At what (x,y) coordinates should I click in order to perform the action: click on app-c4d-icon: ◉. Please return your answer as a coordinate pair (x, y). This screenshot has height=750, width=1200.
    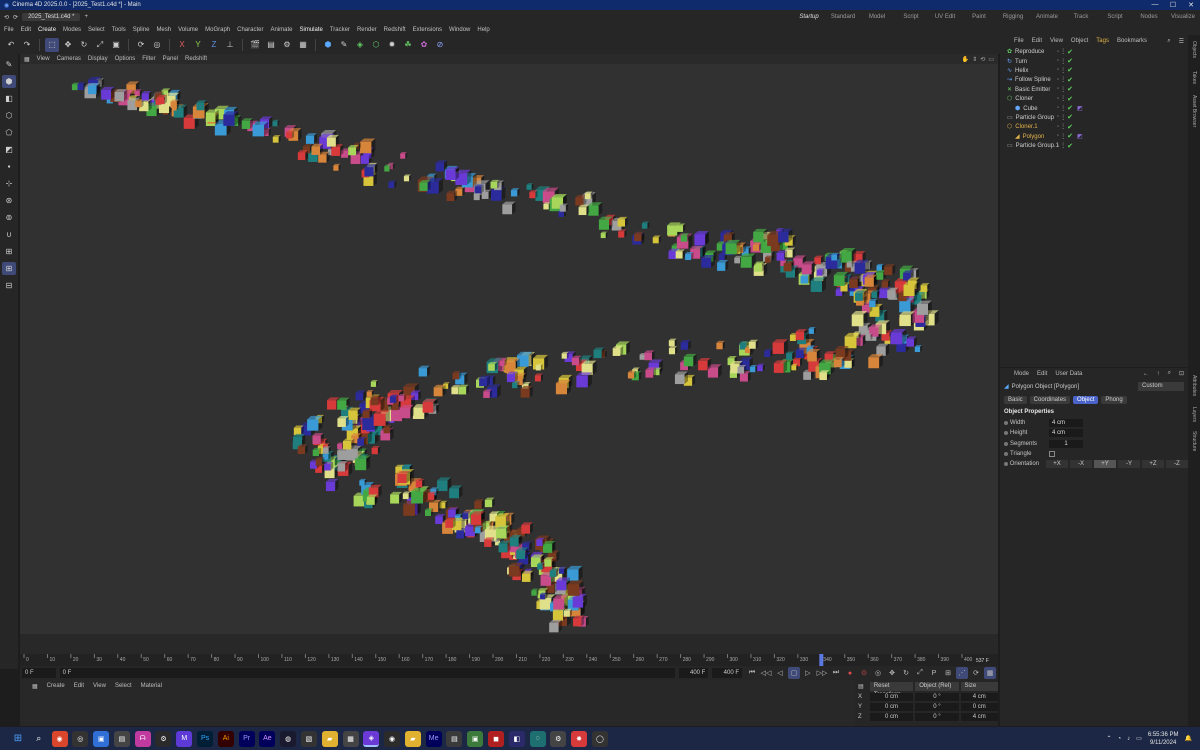
    Looking at the image, I should click on (392, 738).